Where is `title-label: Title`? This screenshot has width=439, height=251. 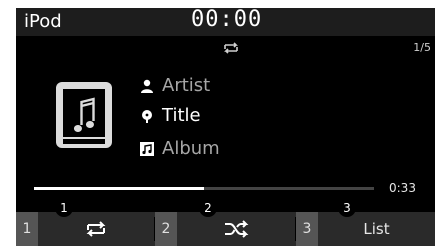
title-label: Title is located at coordinates (181, 115).